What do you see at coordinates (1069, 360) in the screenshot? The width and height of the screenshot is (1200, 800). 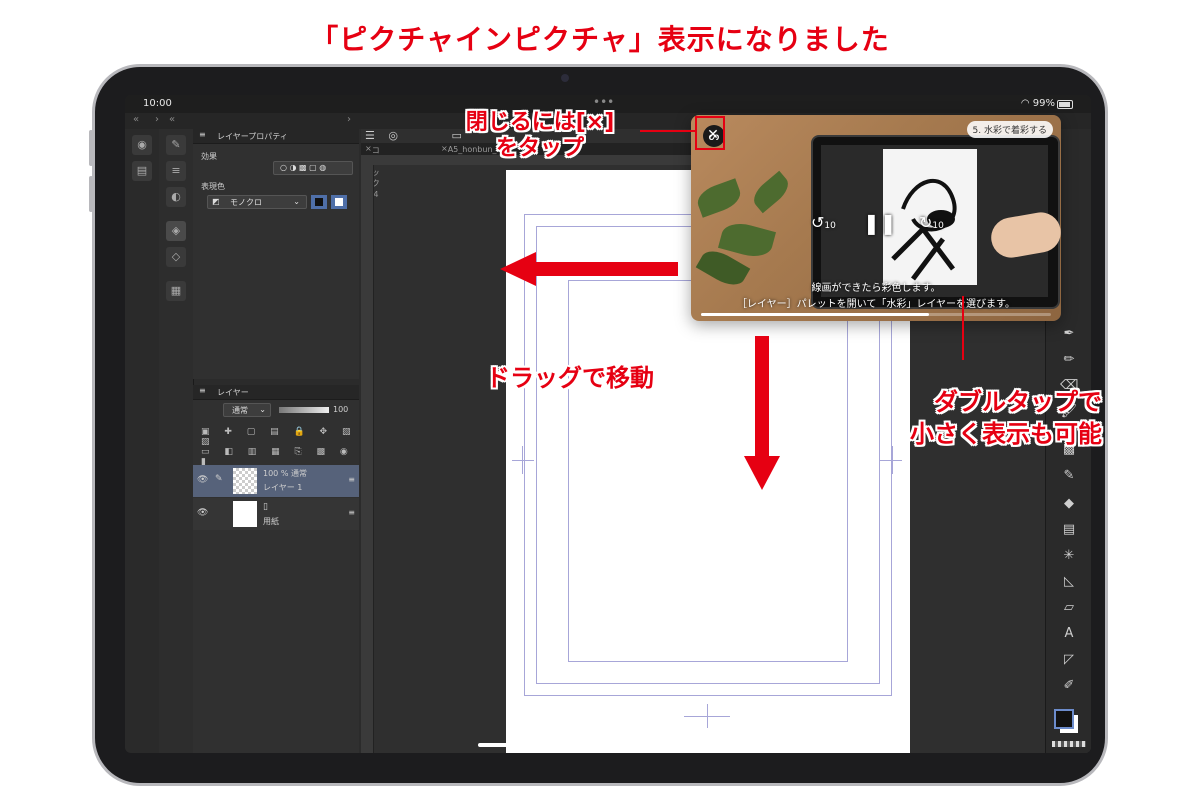 I see `pencil-tool-icon: ✏` at bounding box center [1069, 360].